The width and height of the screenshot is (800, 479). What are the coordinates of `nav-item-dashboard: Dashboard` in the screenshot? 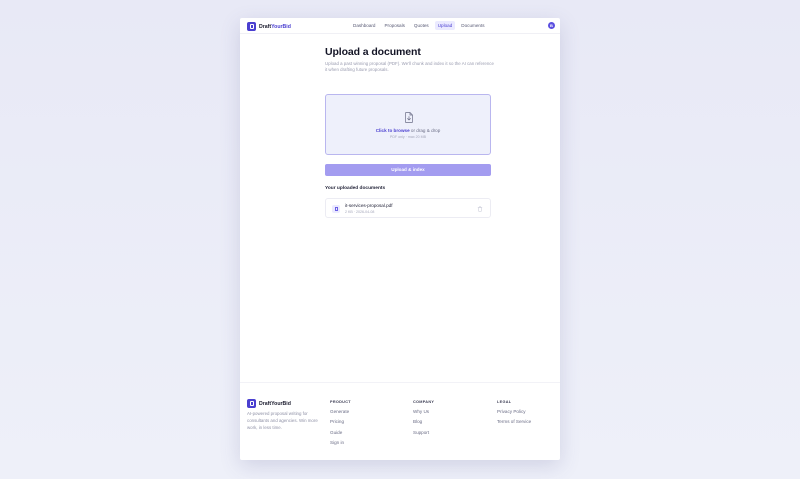 It's located at (364, 25).